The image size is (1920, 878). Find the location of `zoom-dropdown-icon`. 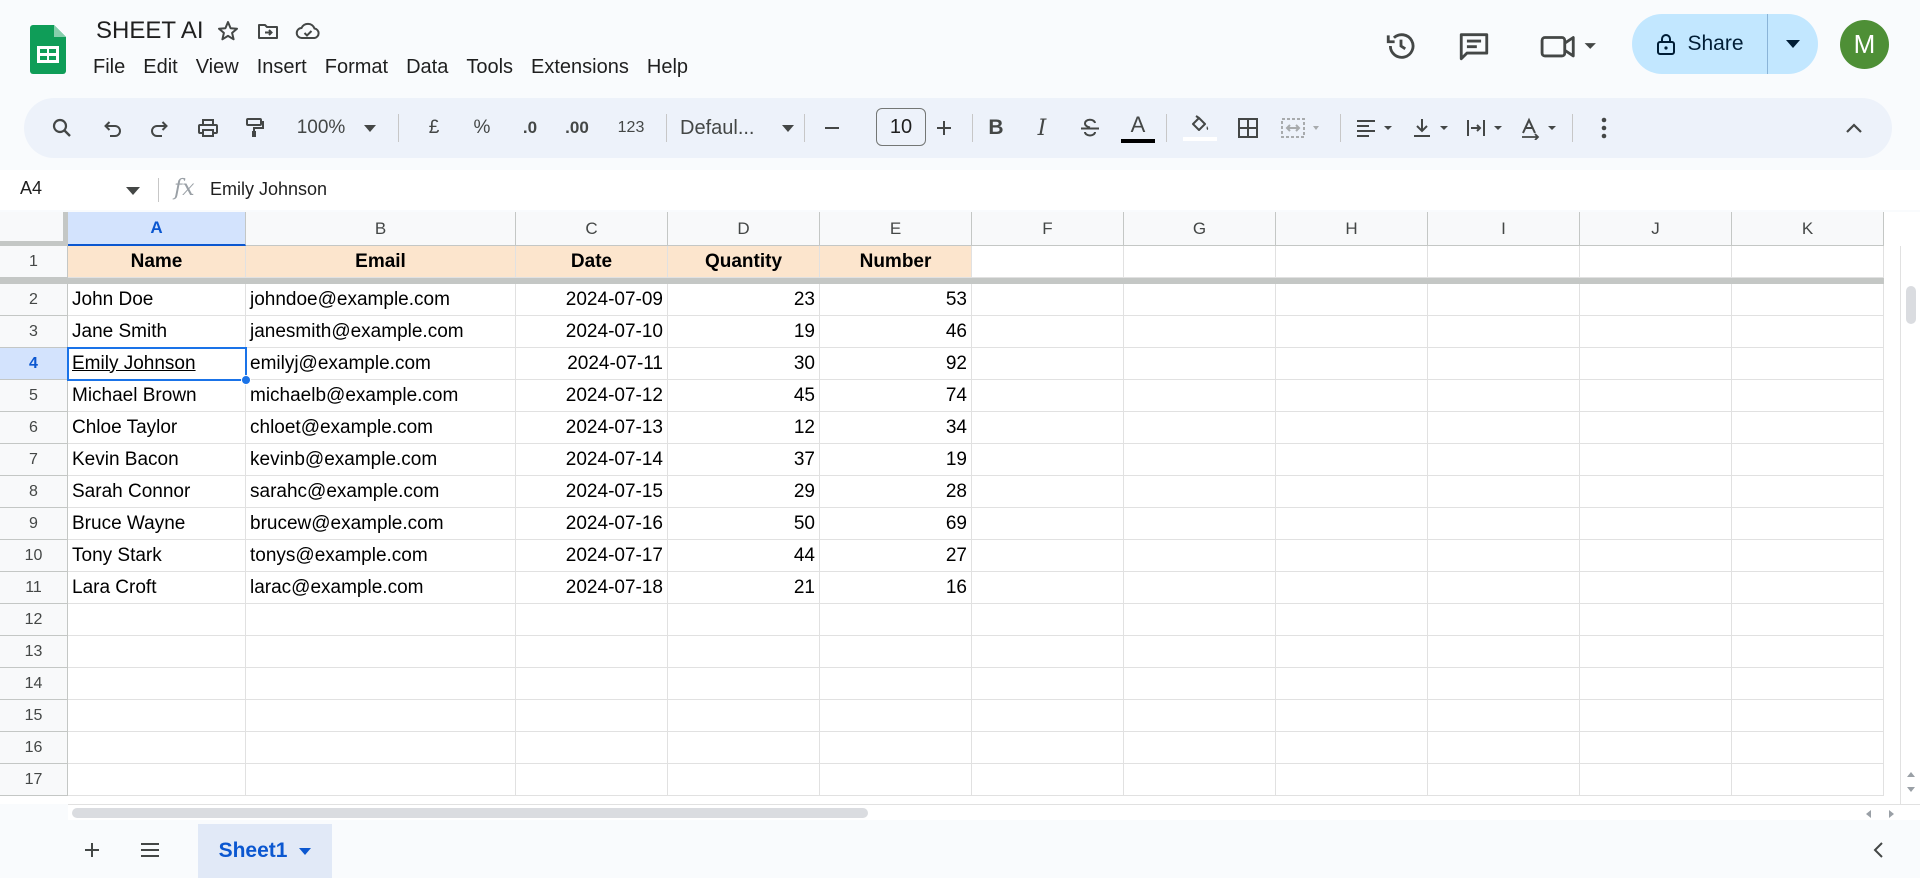

zoom-dropdown-icon is located at coordinates (370, 128).